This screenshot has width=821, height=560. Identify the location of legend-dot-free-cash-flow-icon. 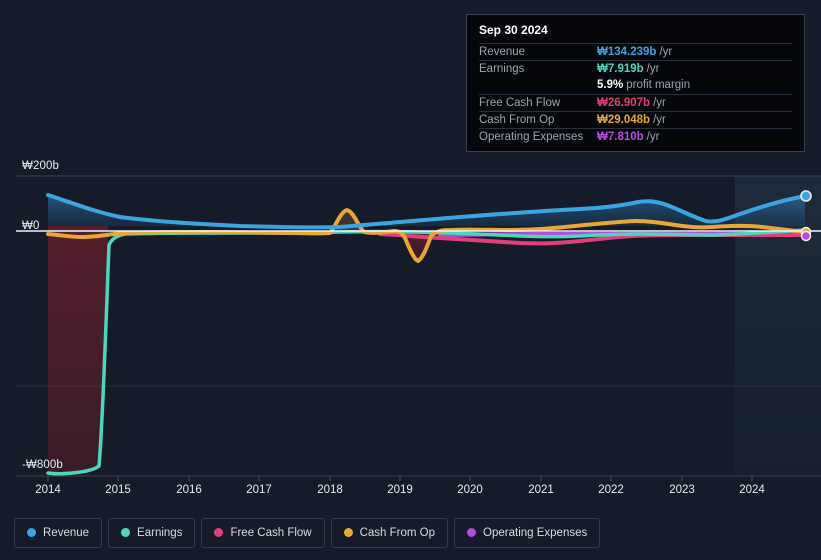
(219, 532).